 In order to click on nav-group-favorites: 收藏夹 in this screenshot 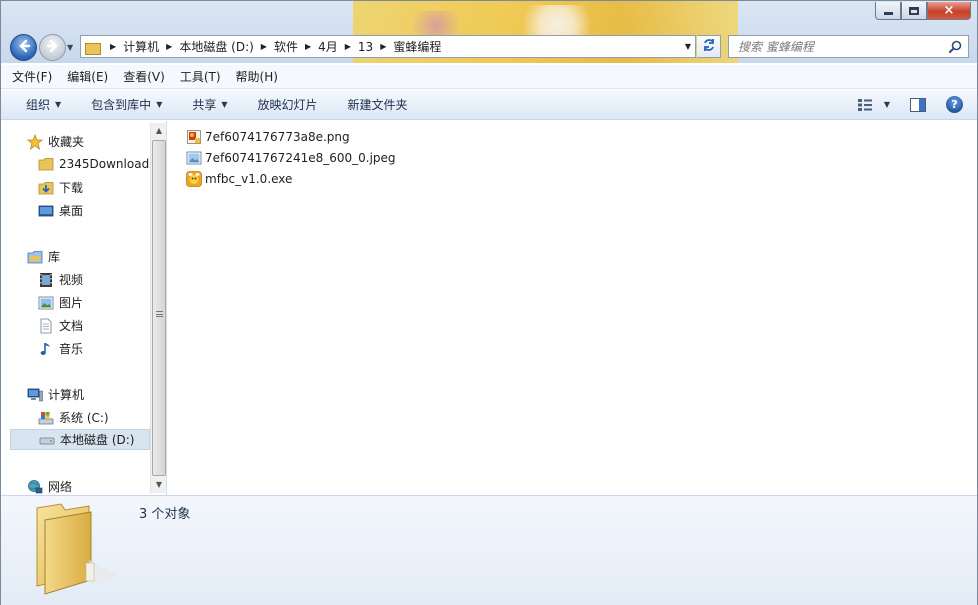, I will do `click(55, 141)`.